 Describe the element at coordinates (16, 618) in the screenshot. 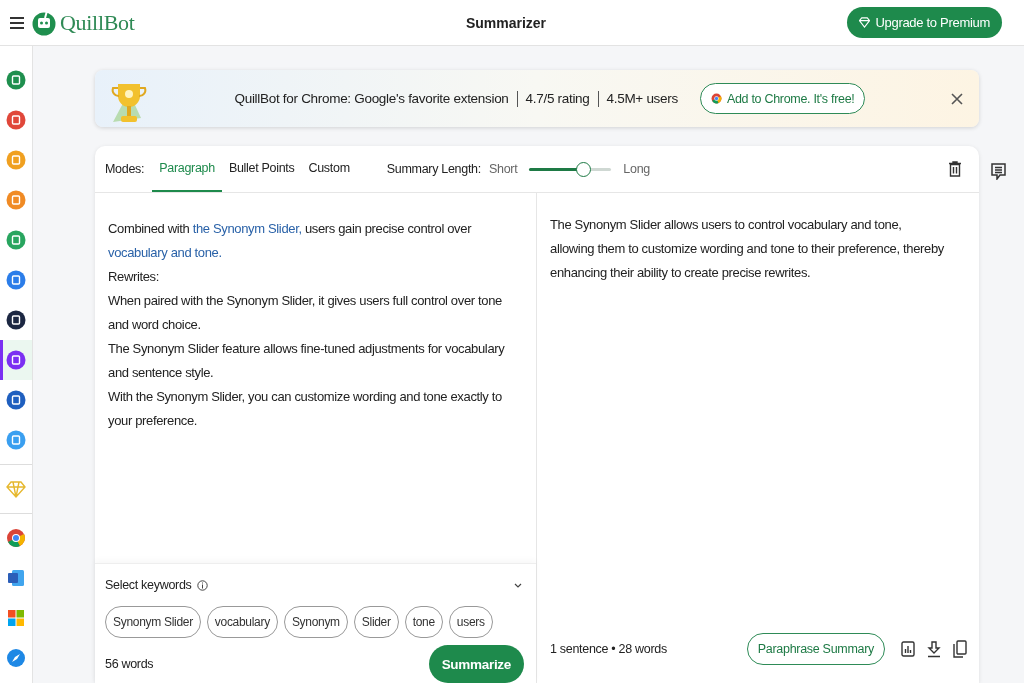

I see `windows-logo-icon` at that location.